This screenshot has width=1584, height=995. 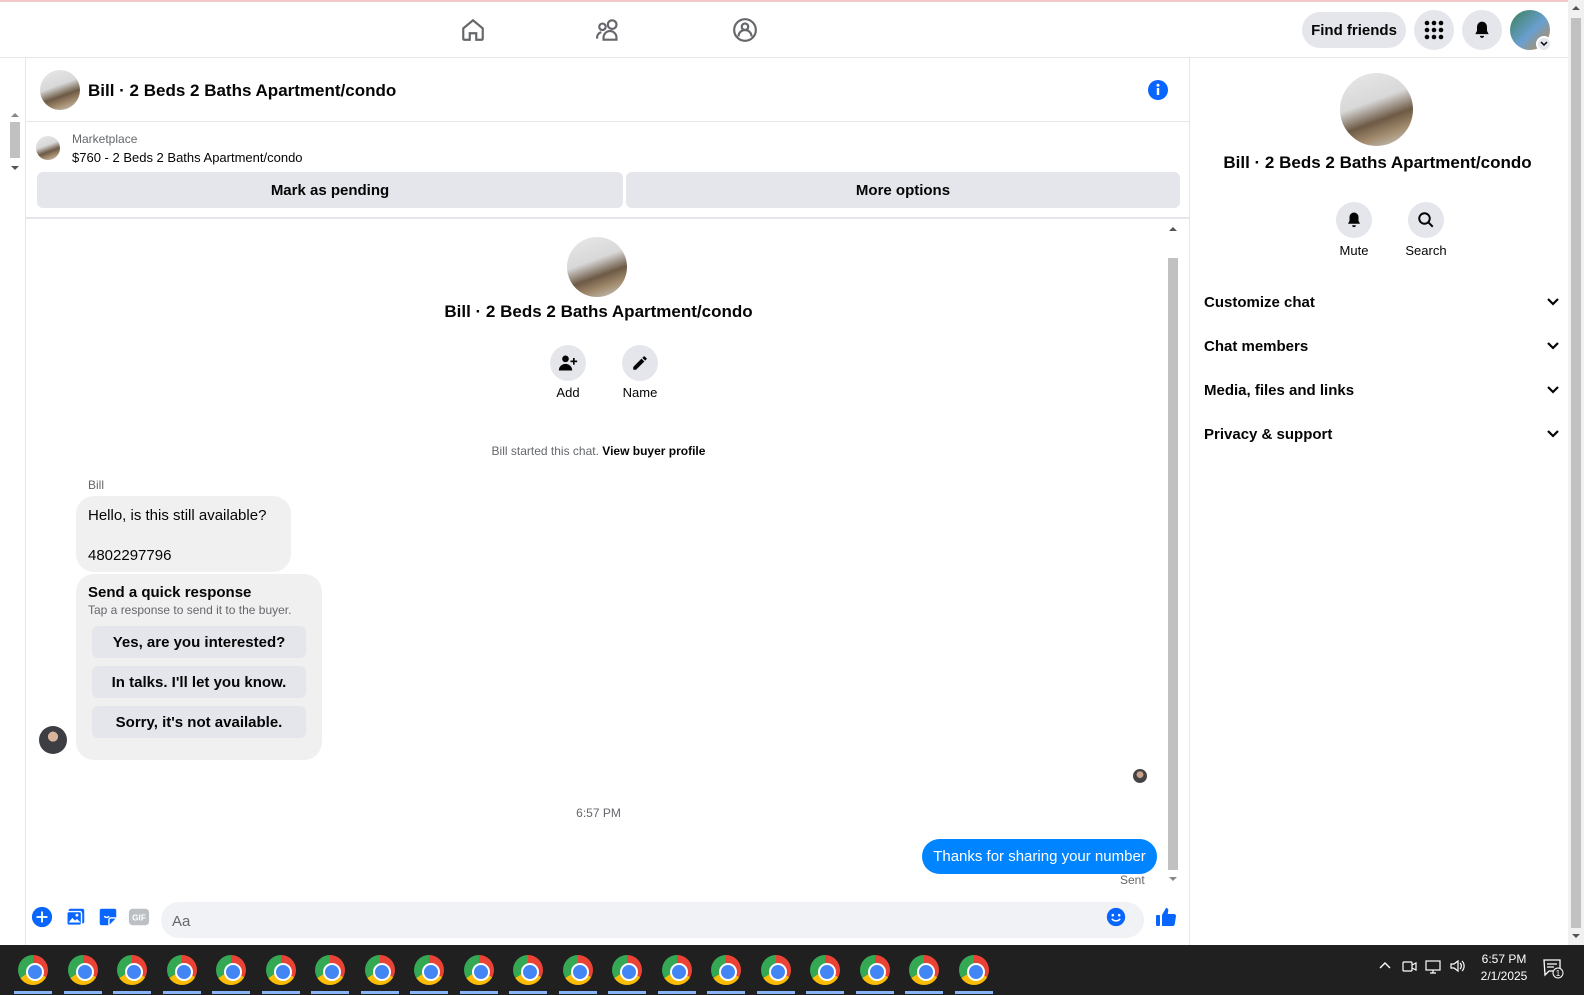 What do you see at coordinates (745, 30) in the screenshot?
I see `groups-icon` at bounding box center [745, 30].